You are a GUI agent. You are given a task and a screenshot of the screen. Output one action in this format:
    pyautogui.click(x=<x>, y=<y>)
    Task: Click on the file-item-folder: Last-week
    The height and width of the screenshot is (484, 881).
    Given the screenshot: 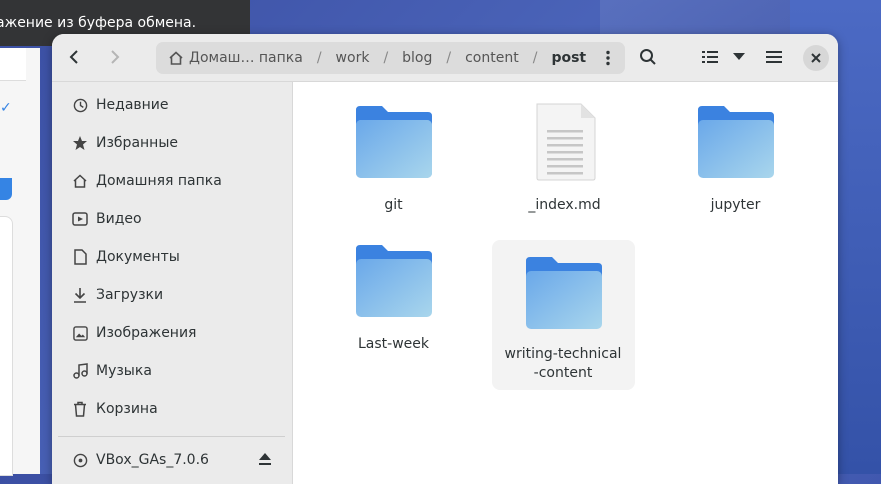 What is the action you would take?
    pyautogui.click(x=393, y=297)
    